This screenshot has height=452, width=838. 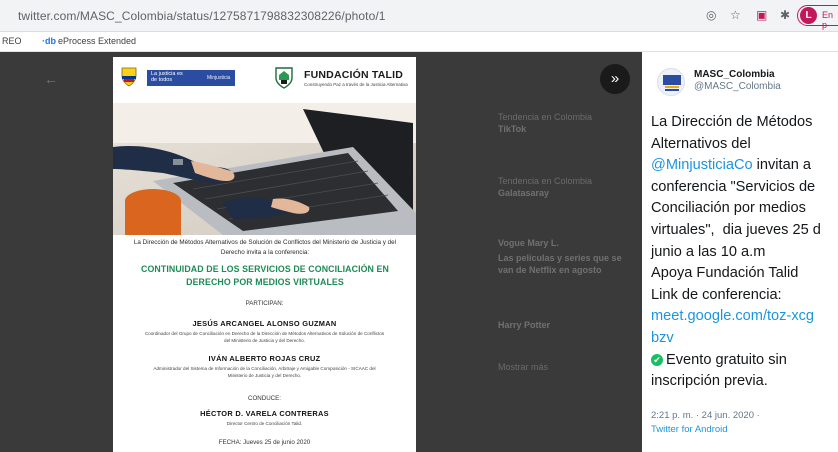 What do you see at coordinates (167, 77) in the screenshot?
I see `gov-logo-text: La justicia es de todos` at bounding box center [167, 77].